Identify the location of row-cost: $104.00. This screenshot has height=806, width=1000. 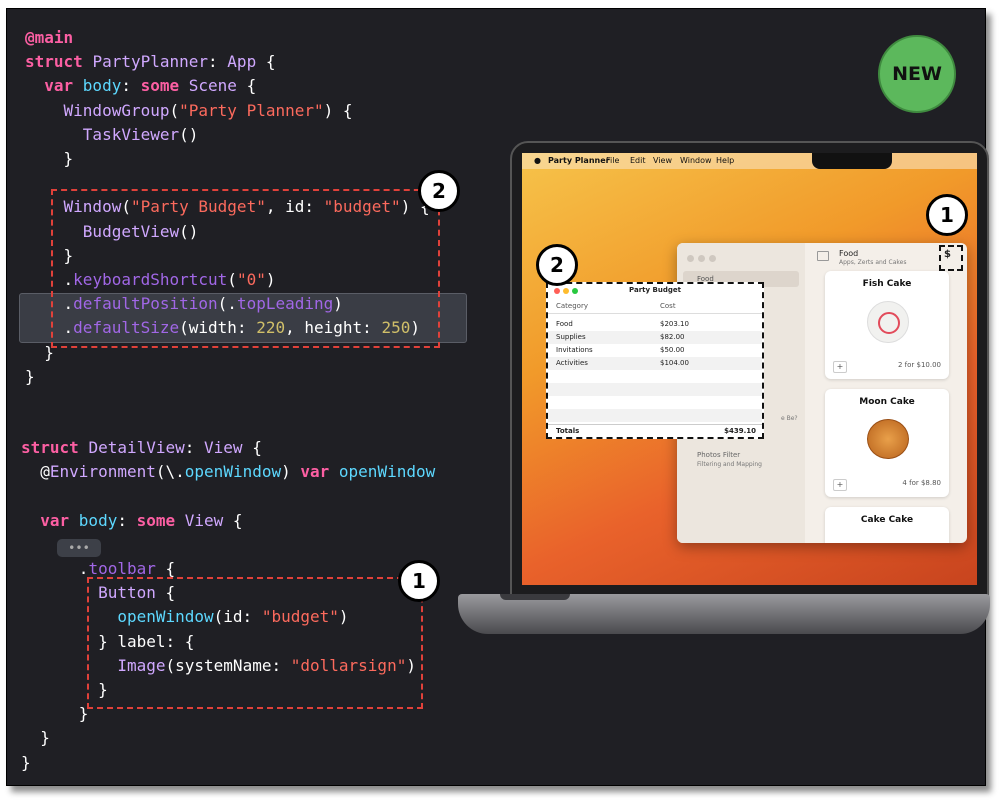
(674, 363).